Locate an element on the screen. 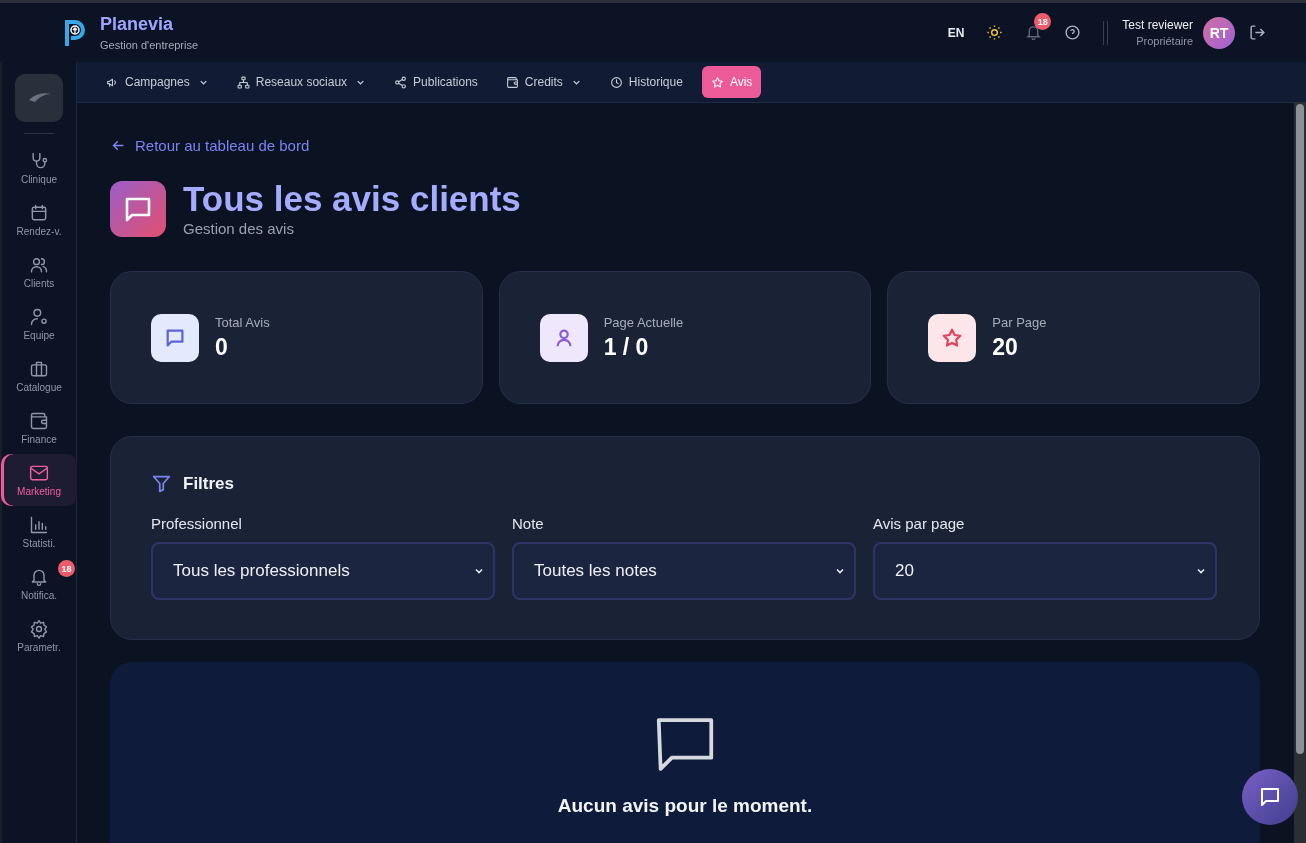 This screenshot has width=1306, height=843. field-label: Note is located at coordinates (528, 523).